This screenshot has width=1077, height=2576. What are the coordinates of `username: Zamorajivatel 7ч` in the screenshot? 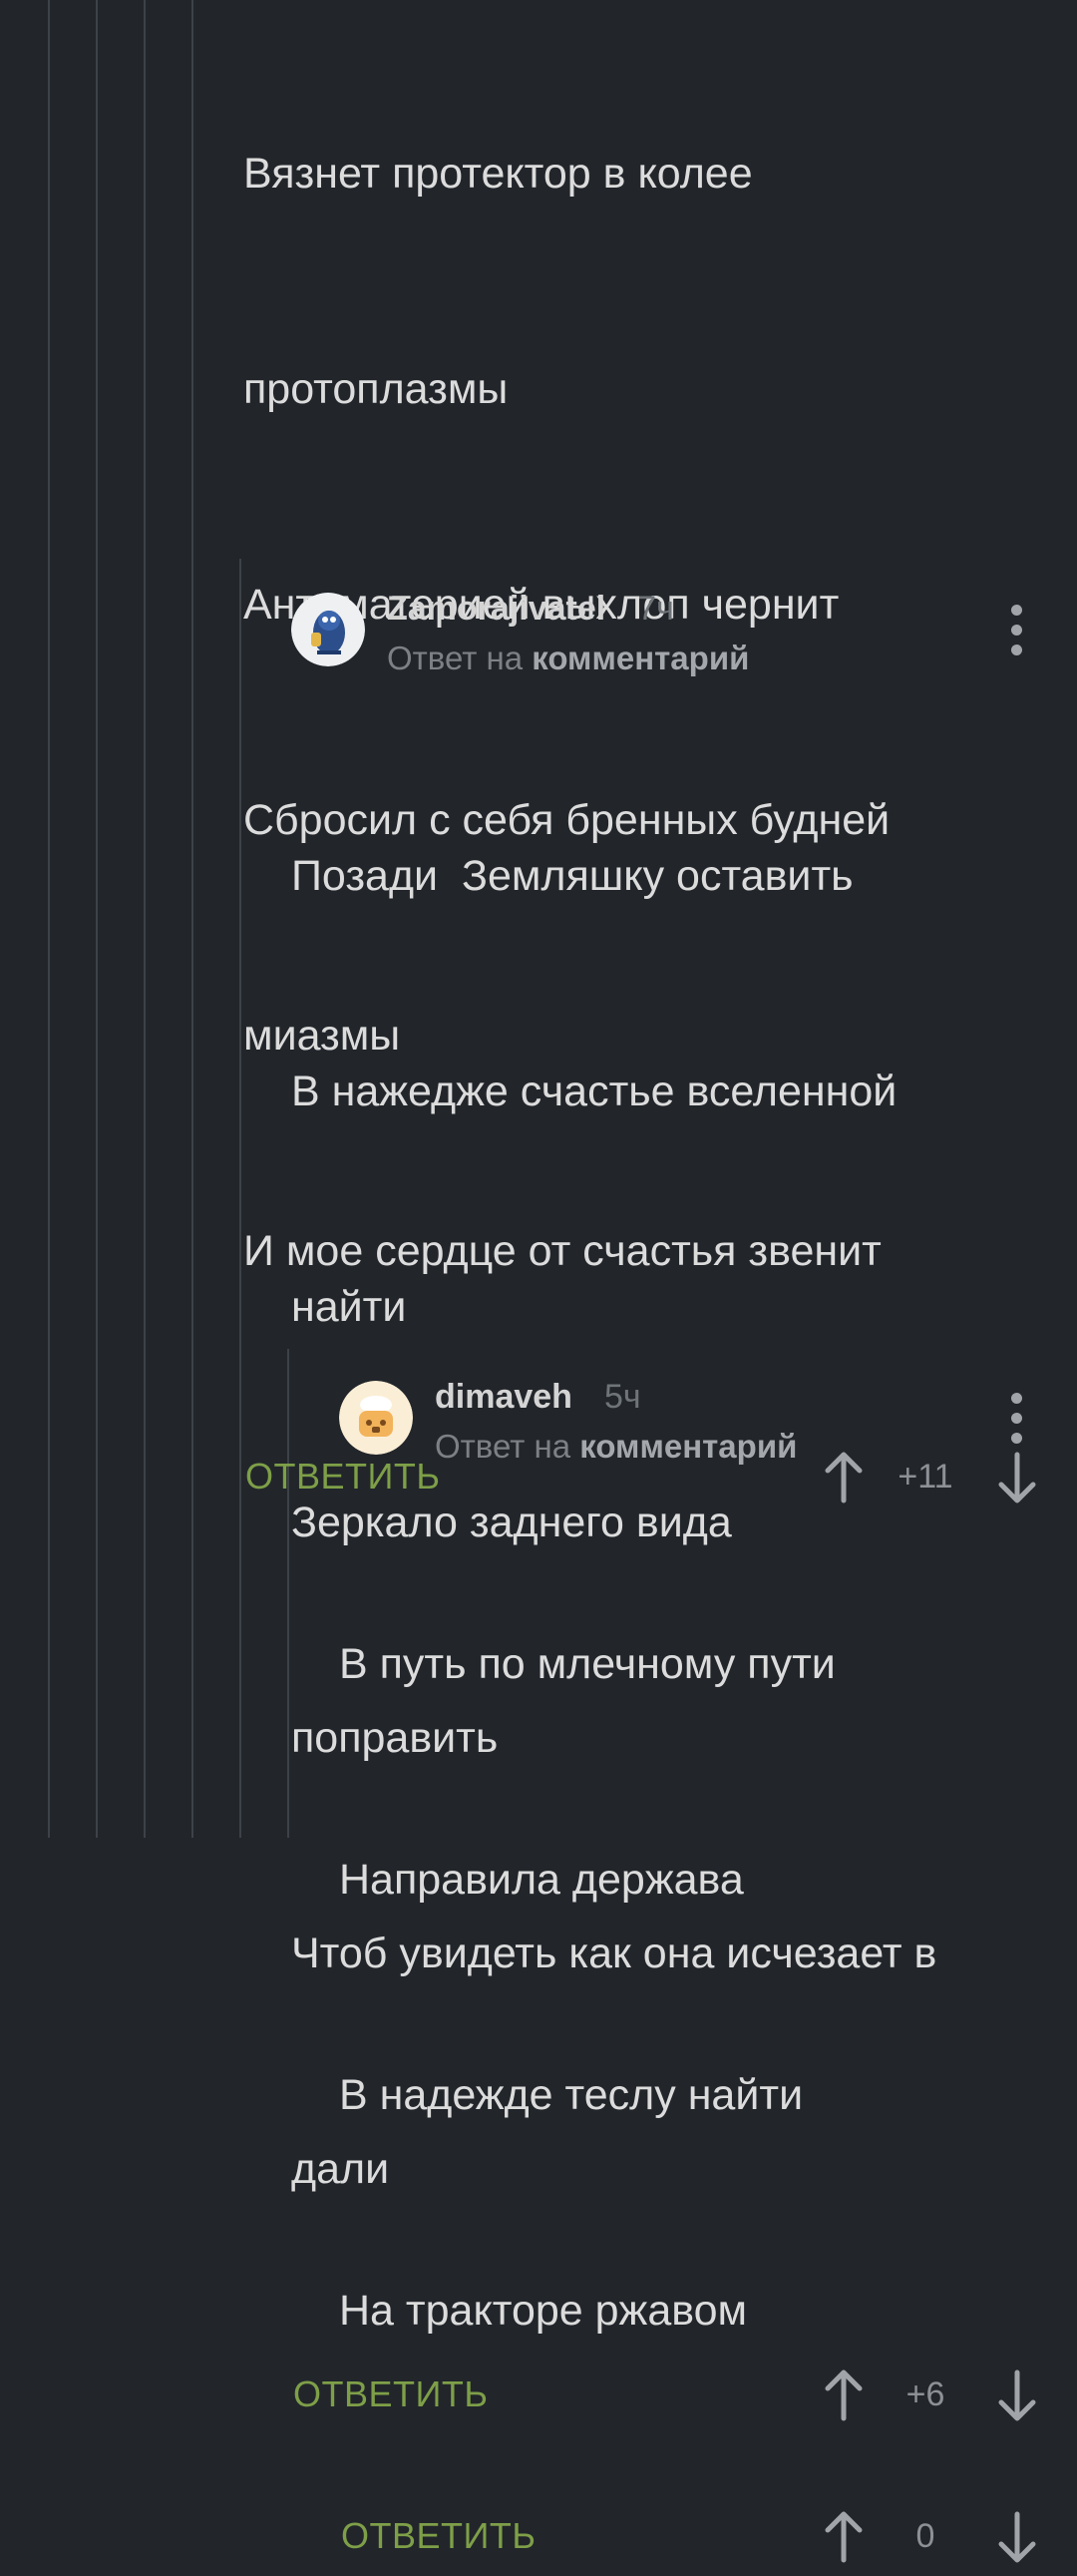 It's located at (530, 609).